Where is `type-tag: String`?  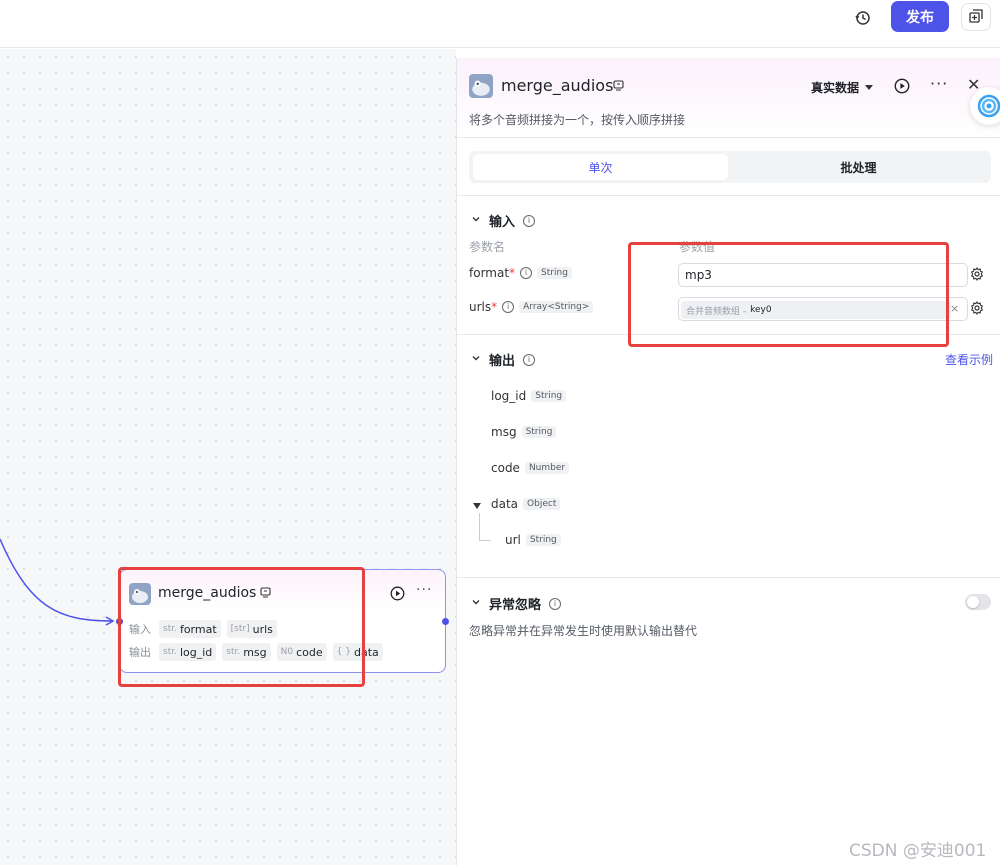
type-tag: String is located at coordinates (554, 273).